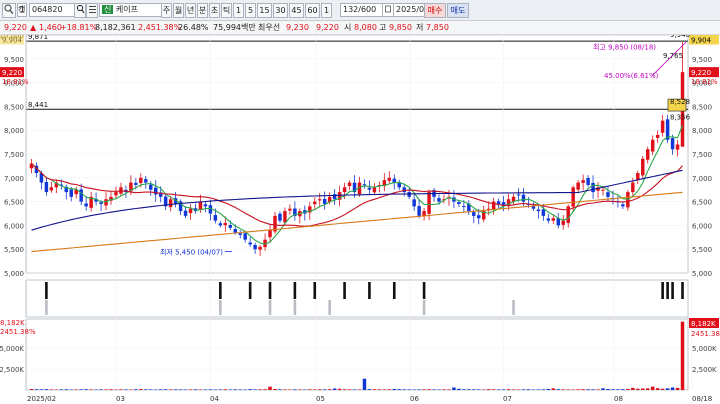 The image size is (720, 404). I want to click on price-change: 1,460, so click(50, 27).